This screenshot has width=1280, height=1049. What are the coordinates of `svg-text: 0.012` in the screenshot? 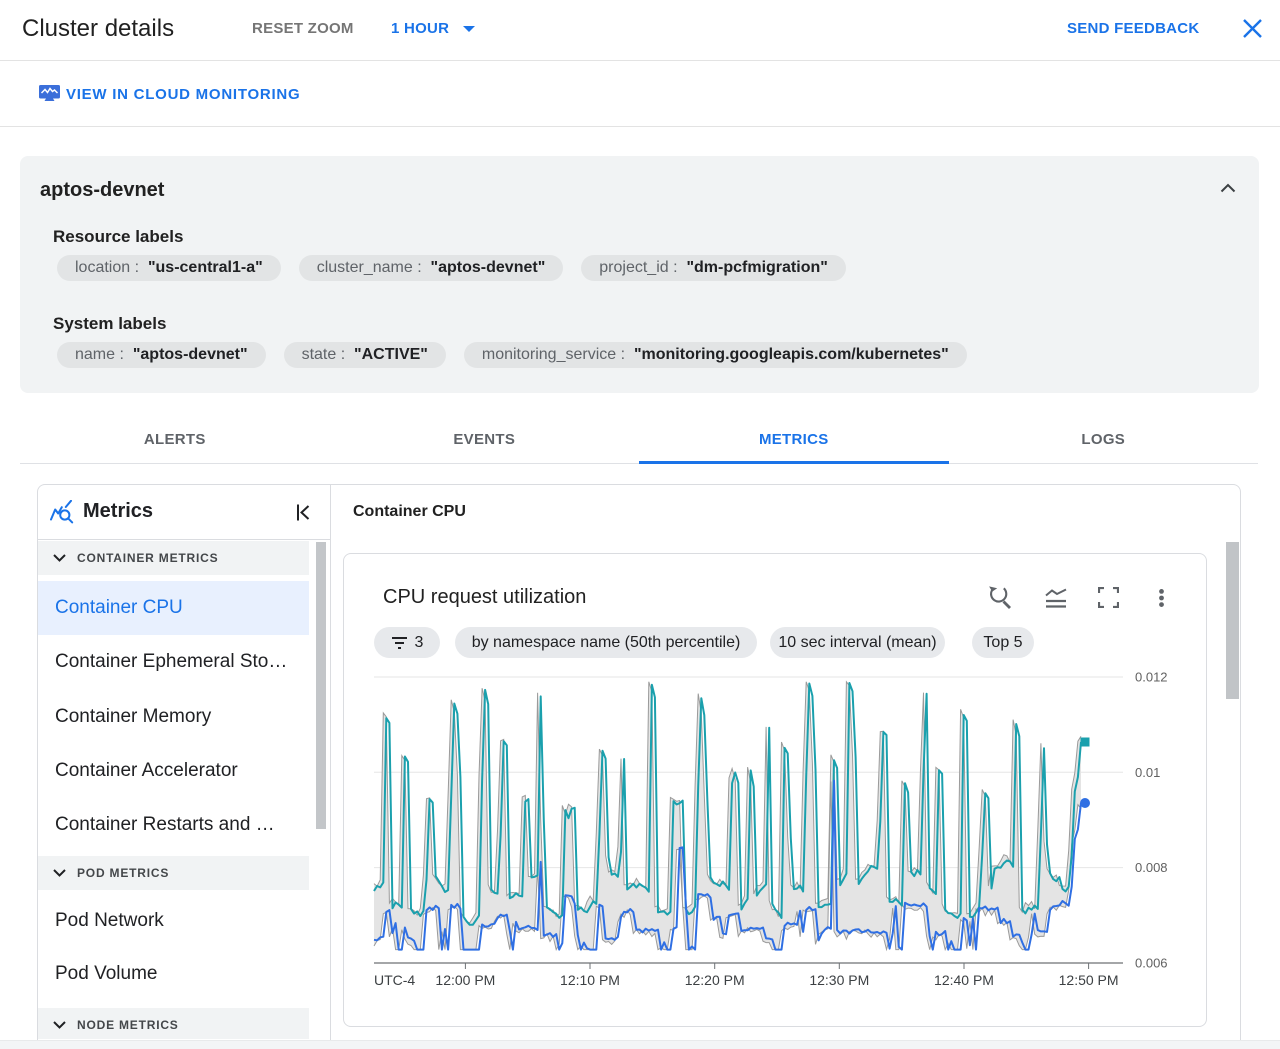 It's located at (1151, 677).